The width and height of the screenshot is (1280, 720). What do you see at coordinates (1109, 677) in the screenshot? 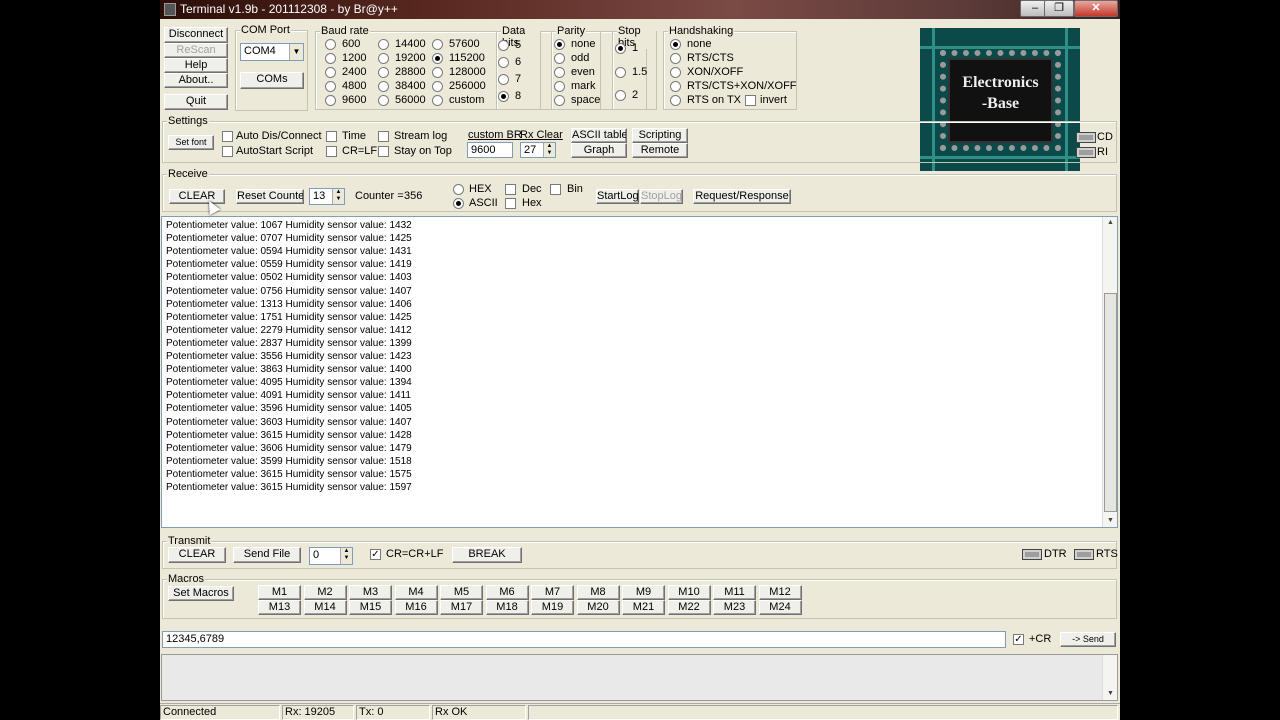
I see `transmit-scrollbar: ▼` at bounding box center [1109, 677].